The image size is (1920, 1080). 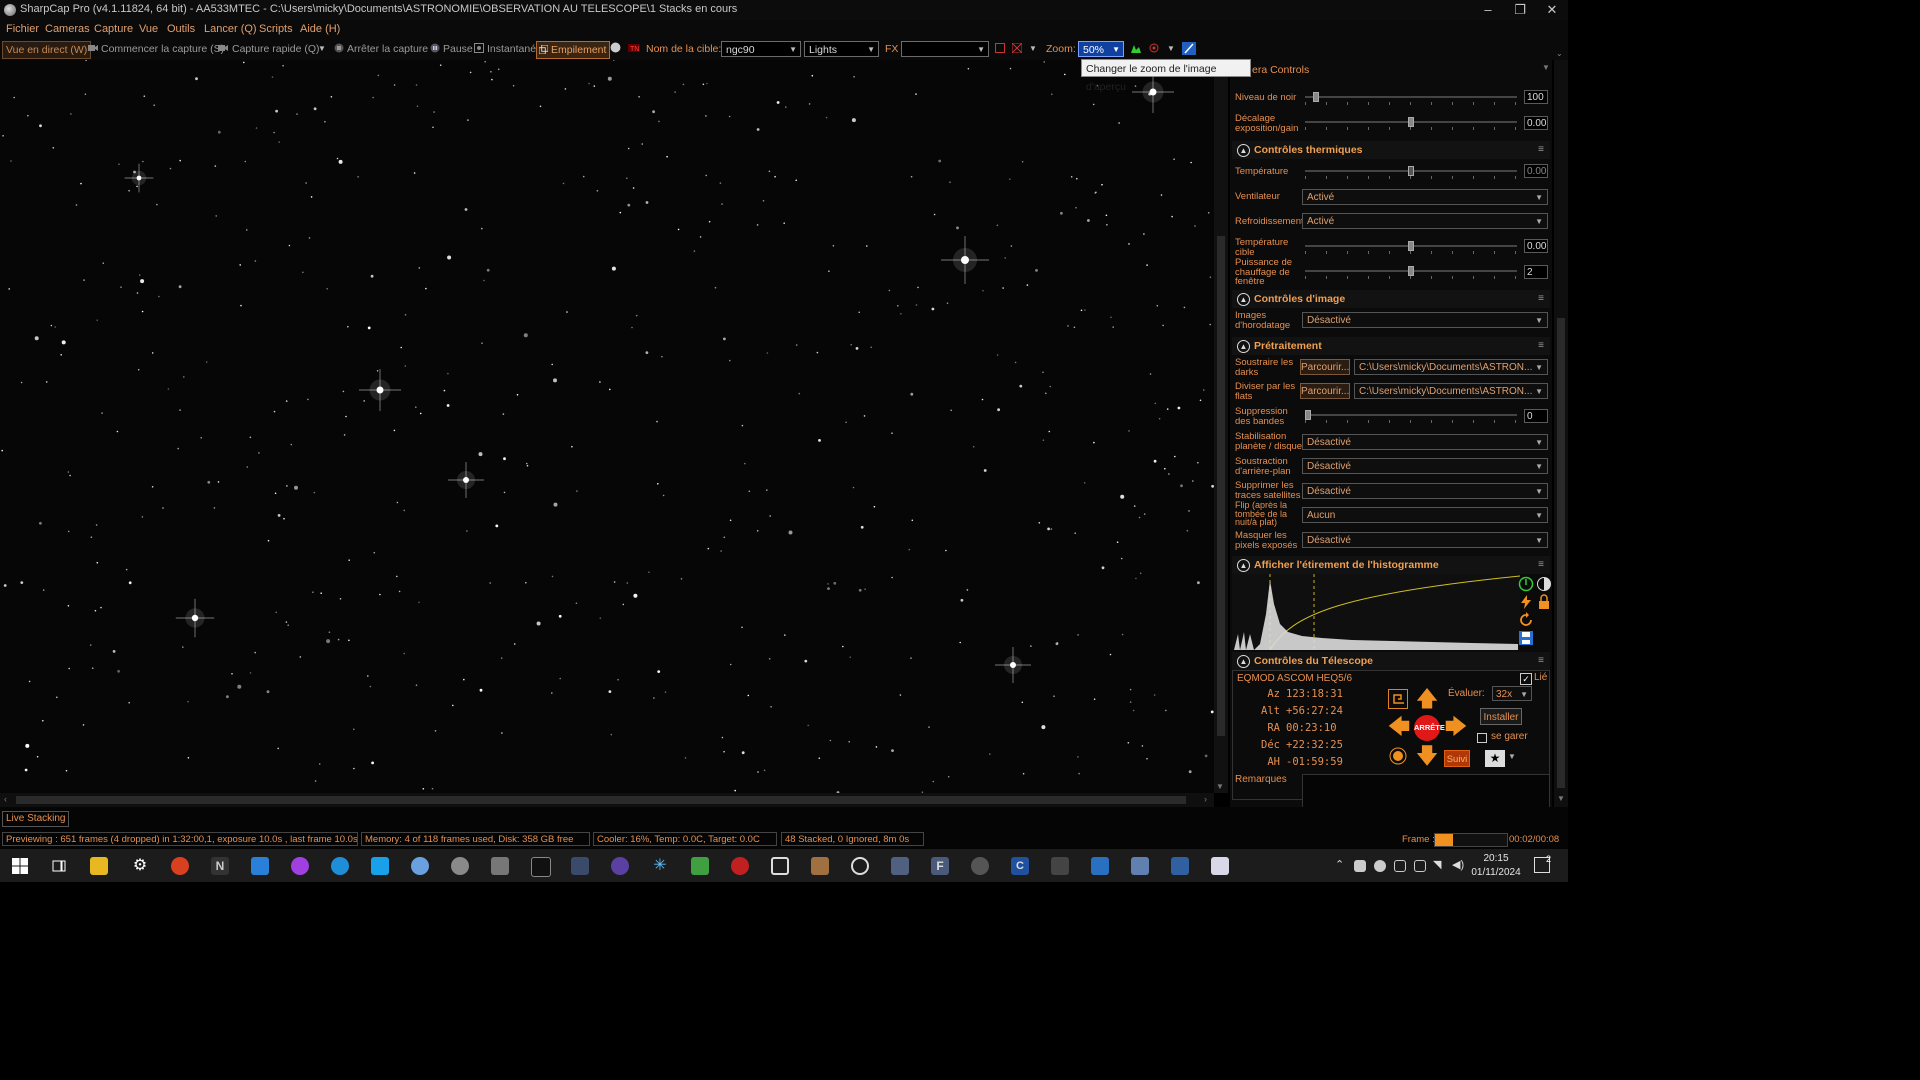 I want to click on maximize-button: ❐, so click(x=1520, y=10).